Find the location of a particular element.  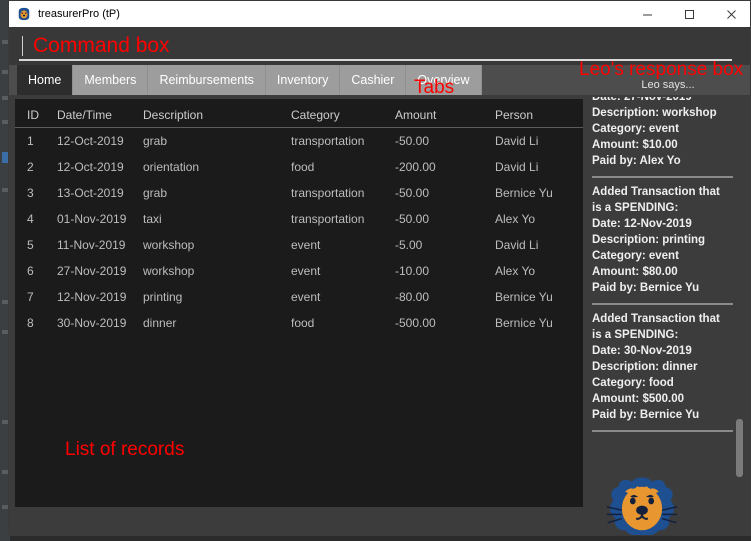

leo-entry-line: Description: dinner is located at coordinates (645, 367).